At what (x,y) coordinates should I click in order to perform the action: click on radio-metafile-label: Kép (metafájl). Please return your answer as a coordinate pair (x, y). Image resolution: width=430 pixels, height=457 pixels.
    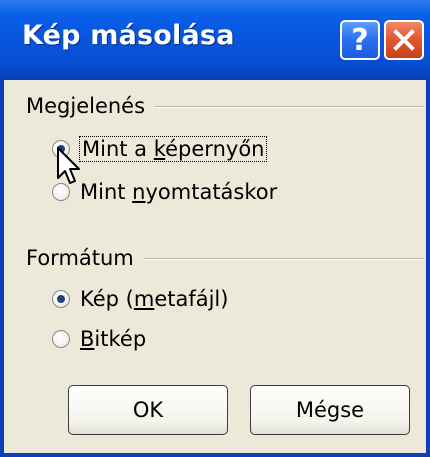
    Looking at the image, I should click on (154, 299).